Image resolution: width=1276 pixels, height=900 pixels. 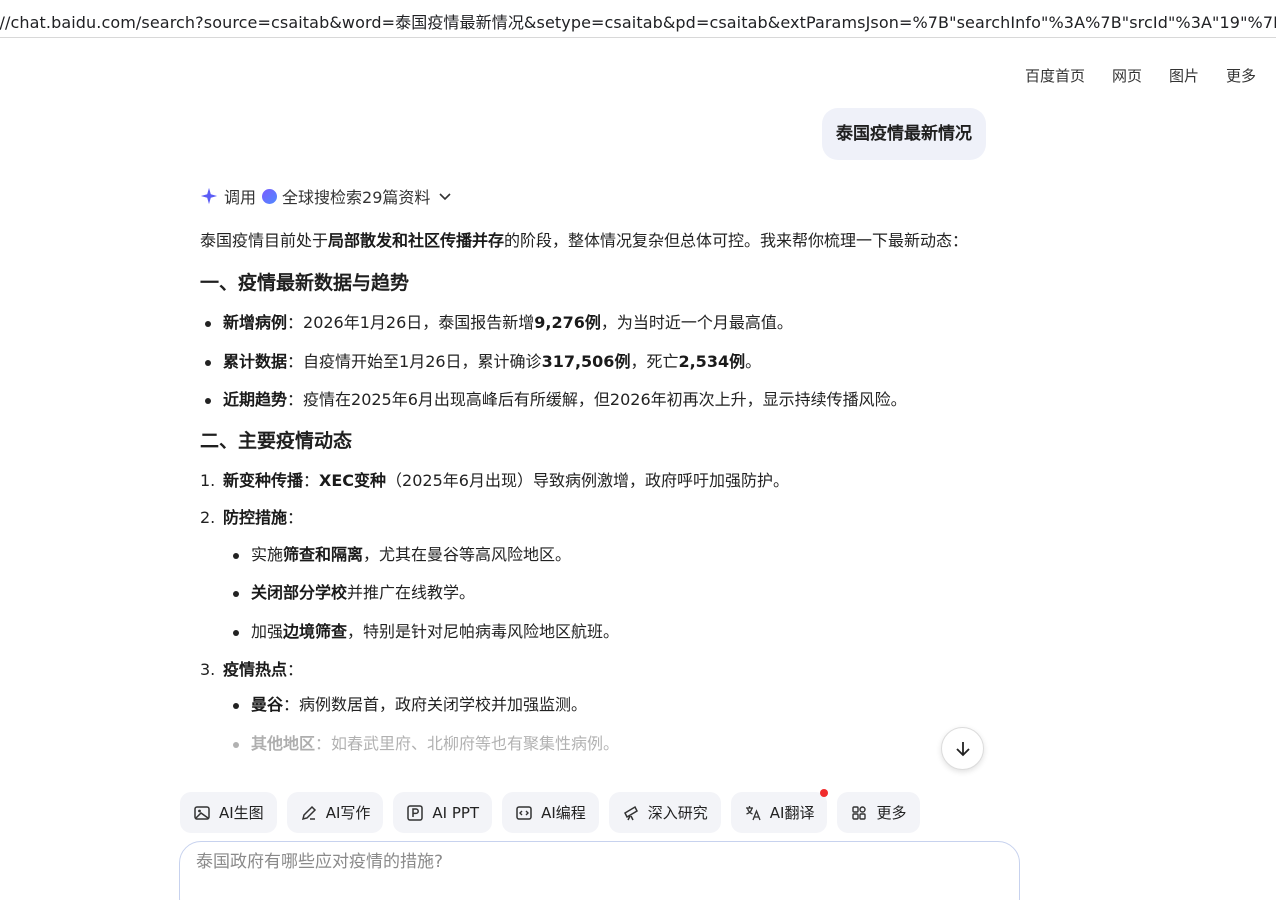 What do you see at coordinates (595, 596) in the screenshot?
I see `sub-list-item: 关闭部分学校并推广在线教学。` at bounding box center [595, 596].